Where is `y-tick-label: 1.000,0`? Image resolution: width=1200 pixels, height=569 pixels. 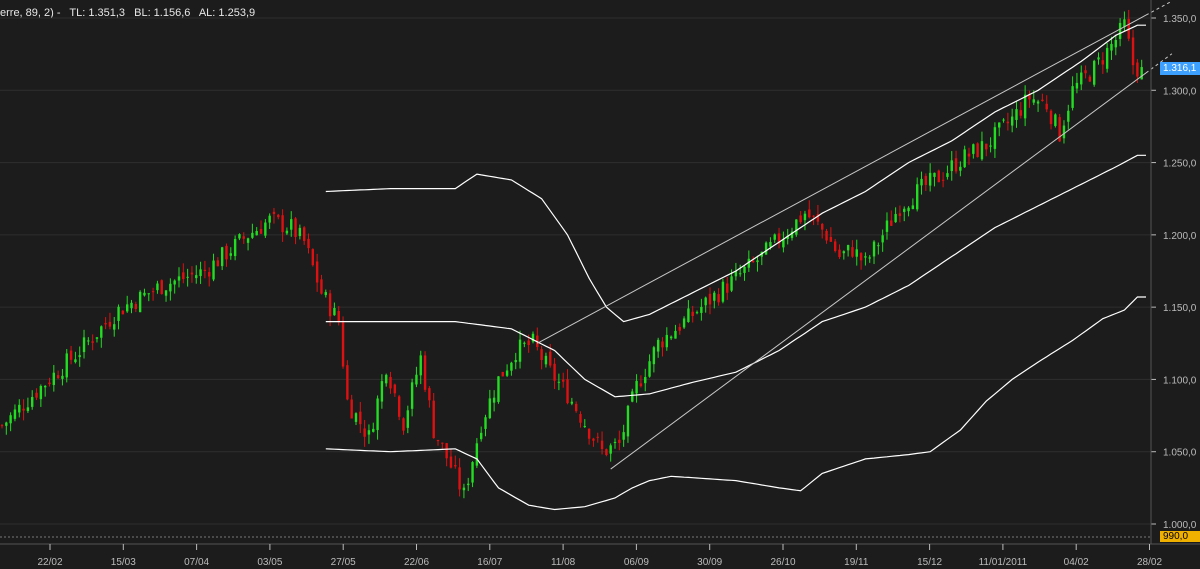 y-tick-label: 1.000,0 is located at coordinates (1180, 525).